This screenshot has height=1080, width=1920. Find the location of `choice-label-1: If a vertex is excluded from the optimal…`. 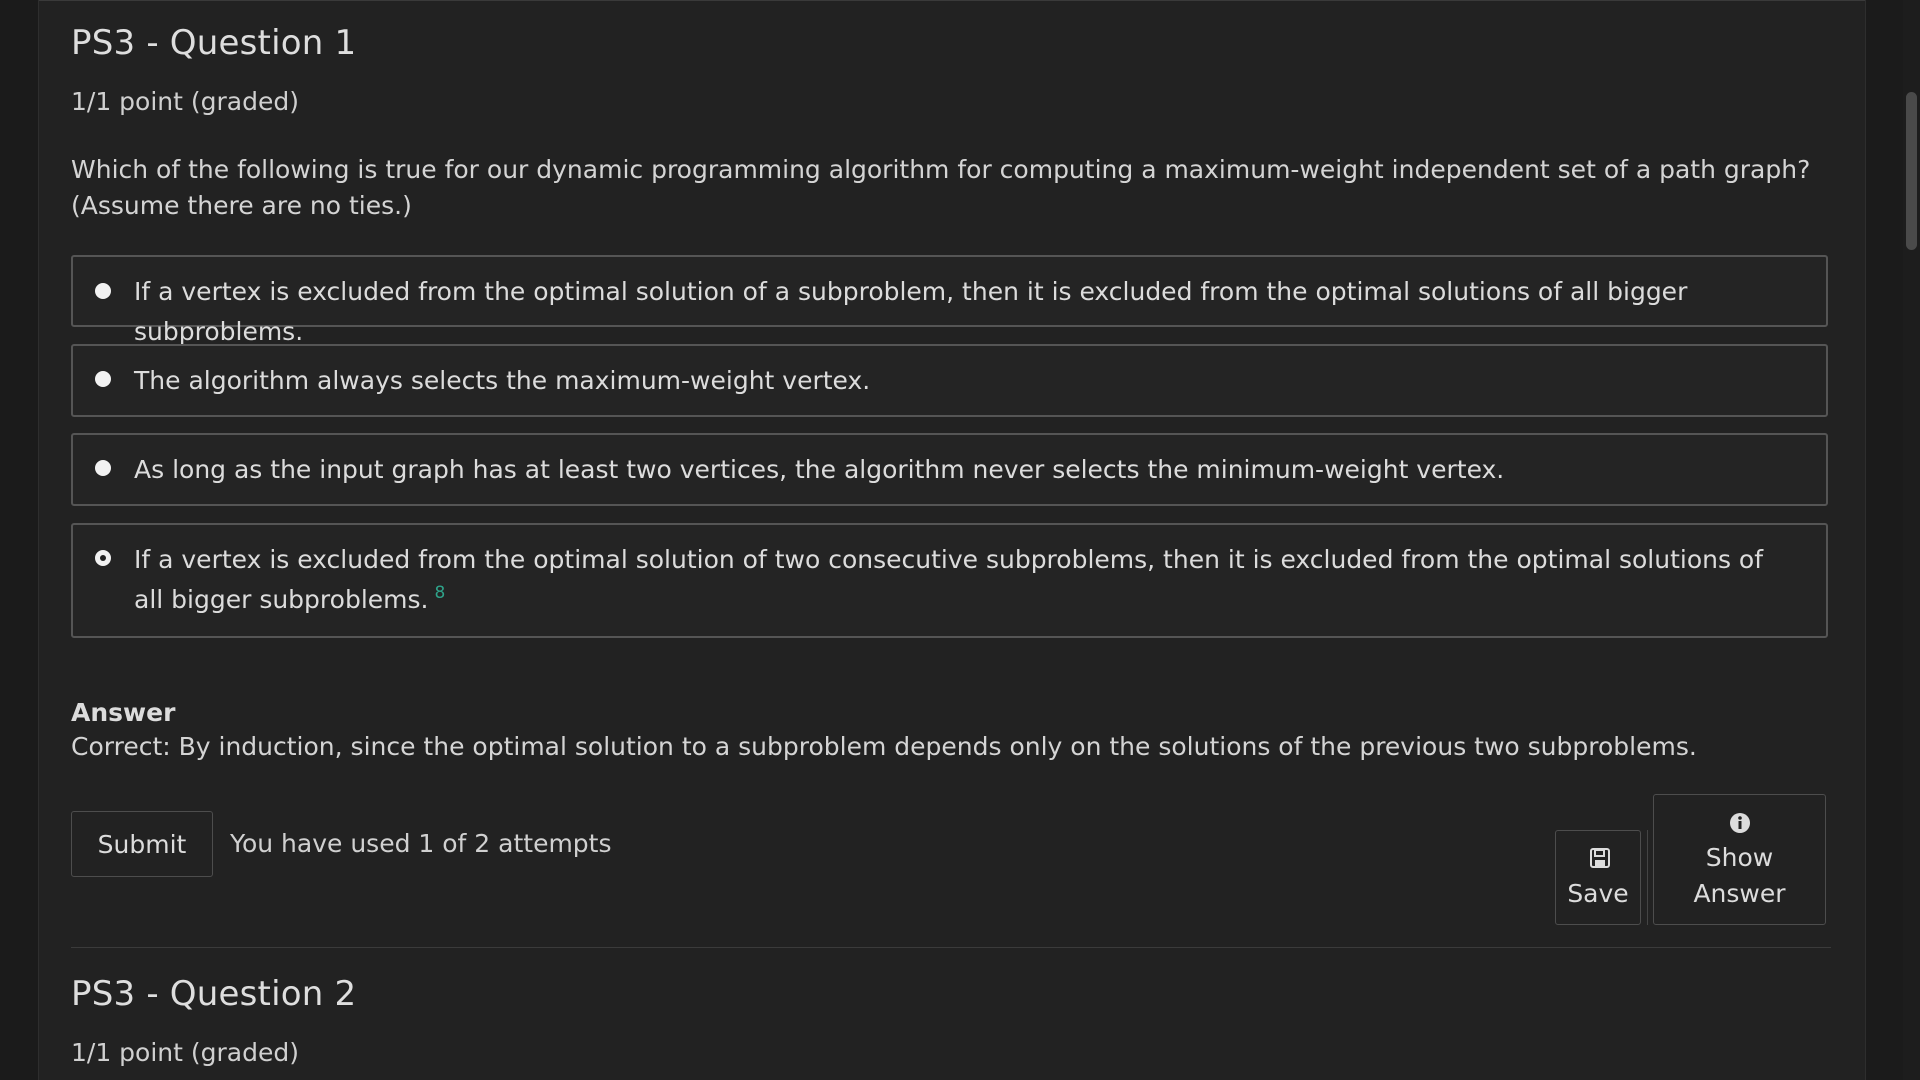

choice-label-1: If a vertex is excluded from the optimal… is located at coordinates (911, 311).